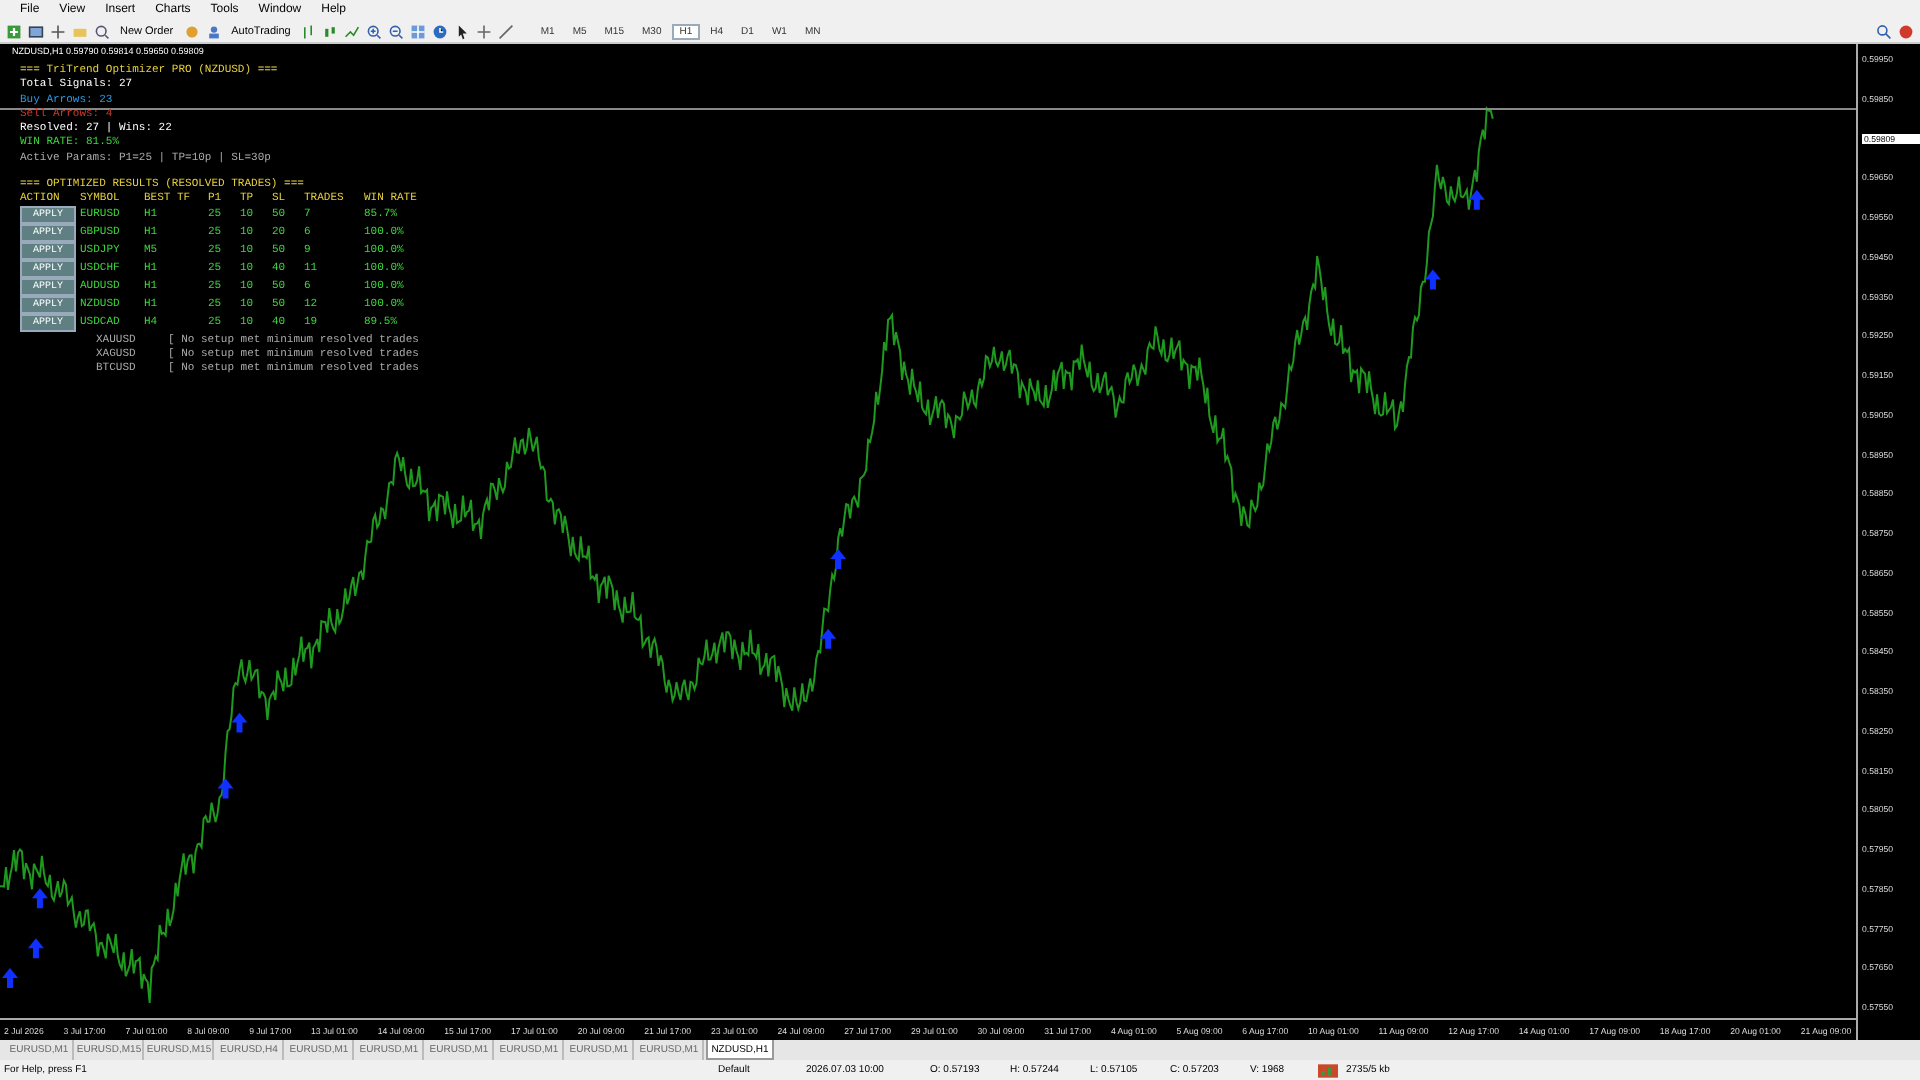 The height and width of the screenshot is (1080, 1920). I want to click on line-chart-icon, so click(352, 31).